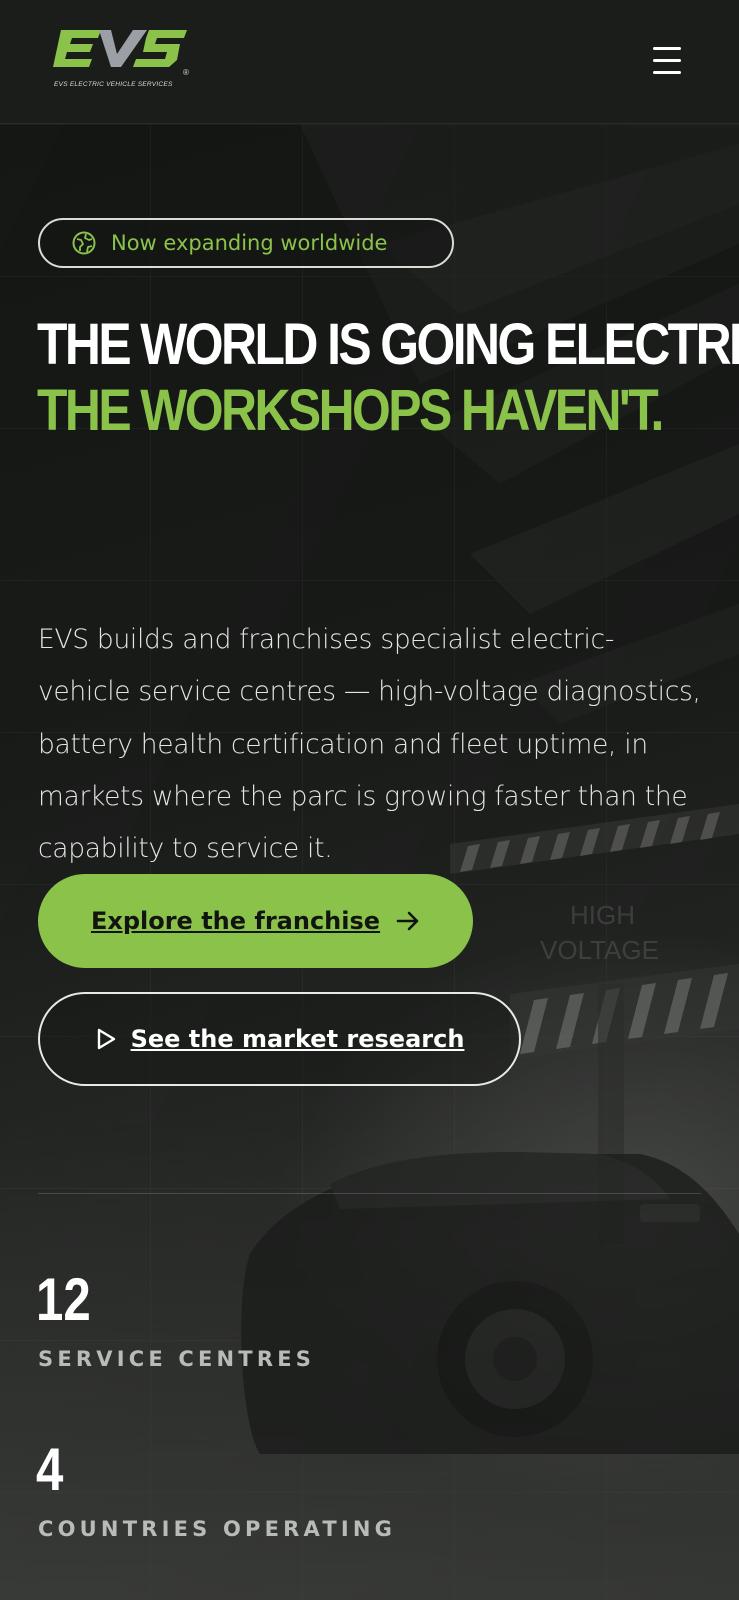 The image size is (739, 1600). Describe the element at coordinates (350, 410) in the screenshot. I see `headline-line-2: THE WORKSHOPS HAVEN'T.` at that location.